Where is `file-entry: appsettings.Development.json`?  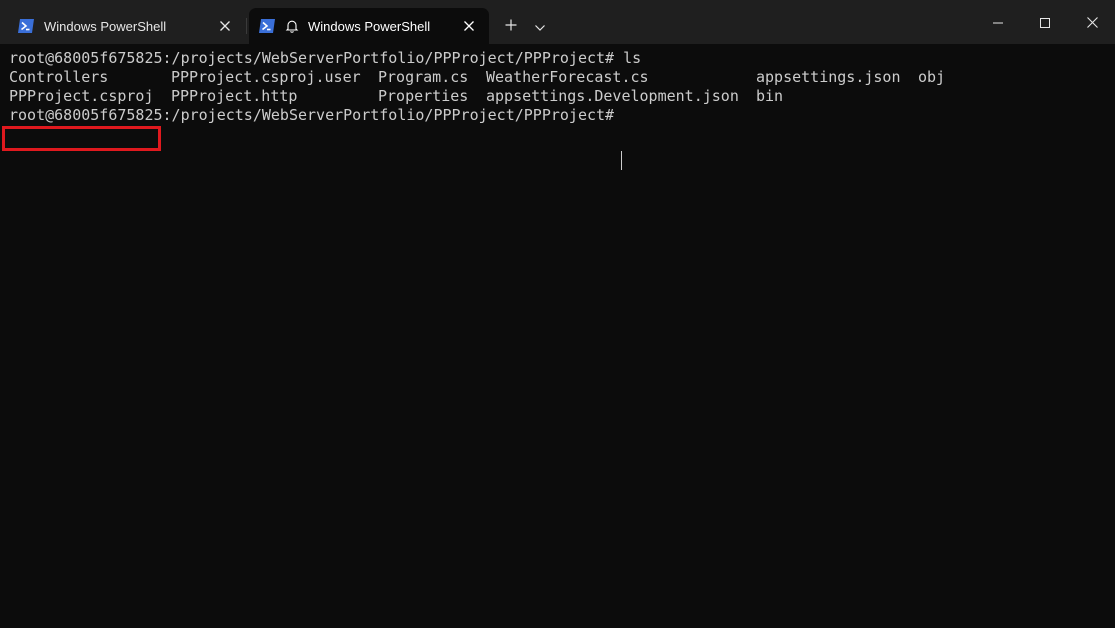 file-entry: appsettings.Development.json is located at coordinates (612, 96).